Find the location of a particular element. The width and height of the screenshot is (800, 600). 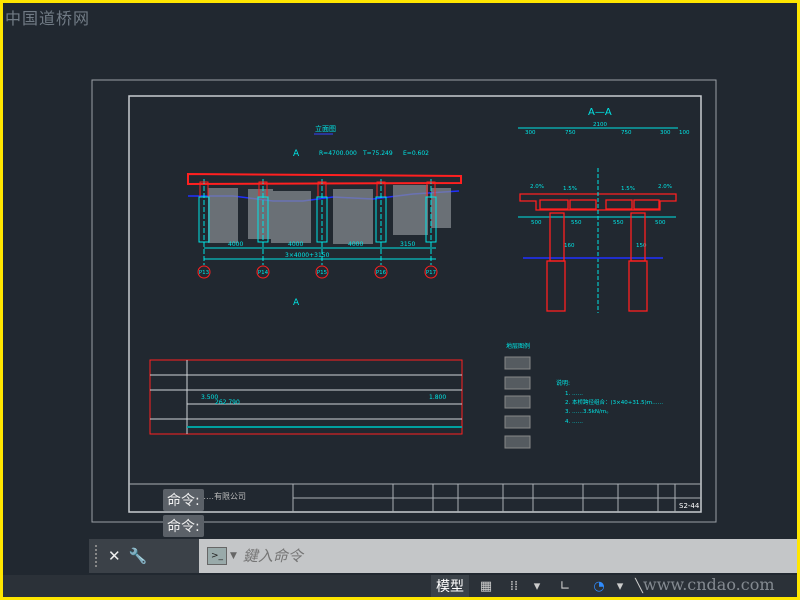

wrench-icon: 🔧 is located at coordinates (138, 556).